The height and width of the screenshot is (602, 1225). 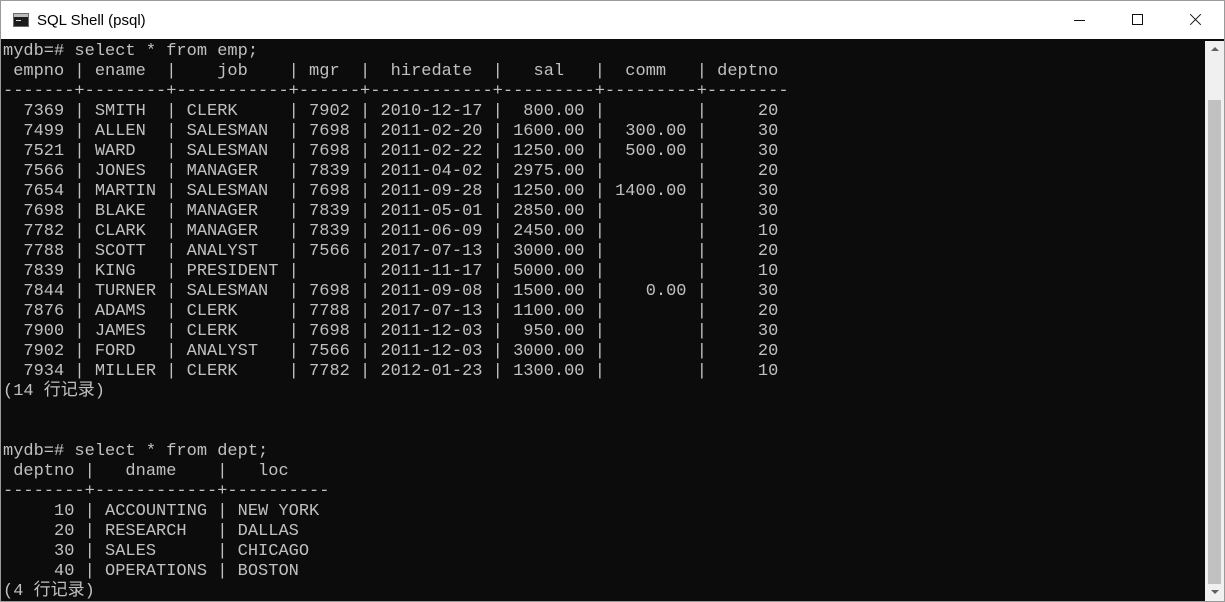 What do you see at coordinates (146, 471) in the screenshot?
I see `console-line: deptno | dname | loc` at bounding box center [146, 471].